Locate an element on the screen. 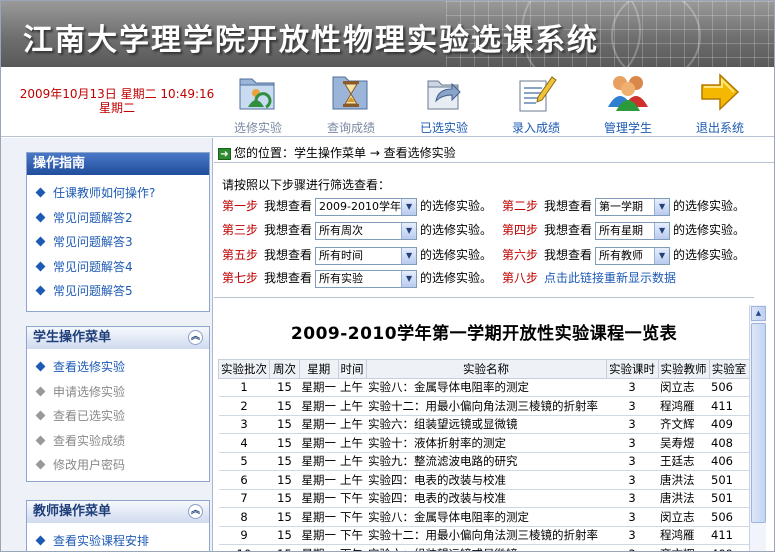 The height and width of the screenshot is (552, 775). guide-item: 任课教师如何操作? is located at coordinates (122, 193).